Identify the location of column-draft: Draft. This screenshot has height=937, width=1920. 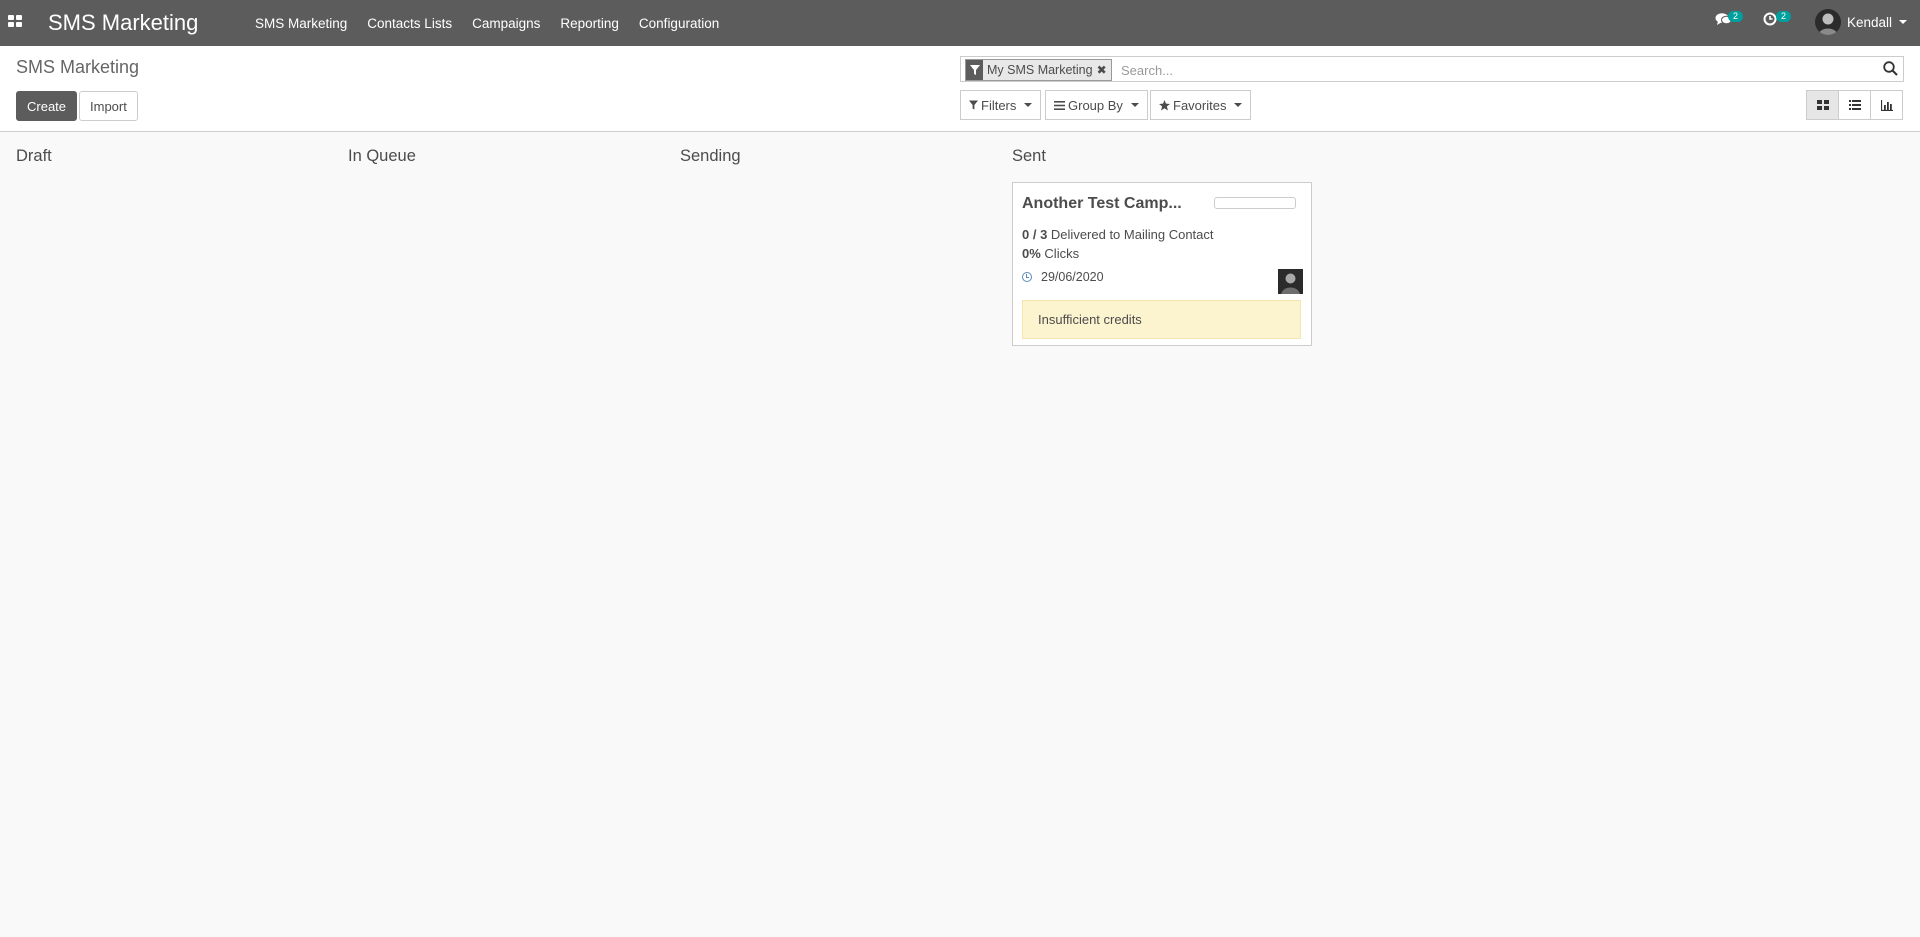
(34, 156).